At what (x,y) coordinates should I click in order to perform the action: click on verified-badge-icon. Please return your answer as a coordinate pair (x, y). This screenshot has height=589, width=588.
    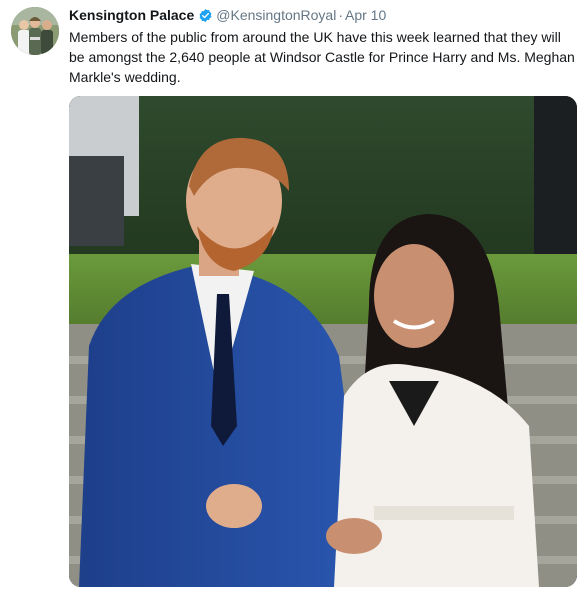
    Looking at the image, I should click on (205, 15).